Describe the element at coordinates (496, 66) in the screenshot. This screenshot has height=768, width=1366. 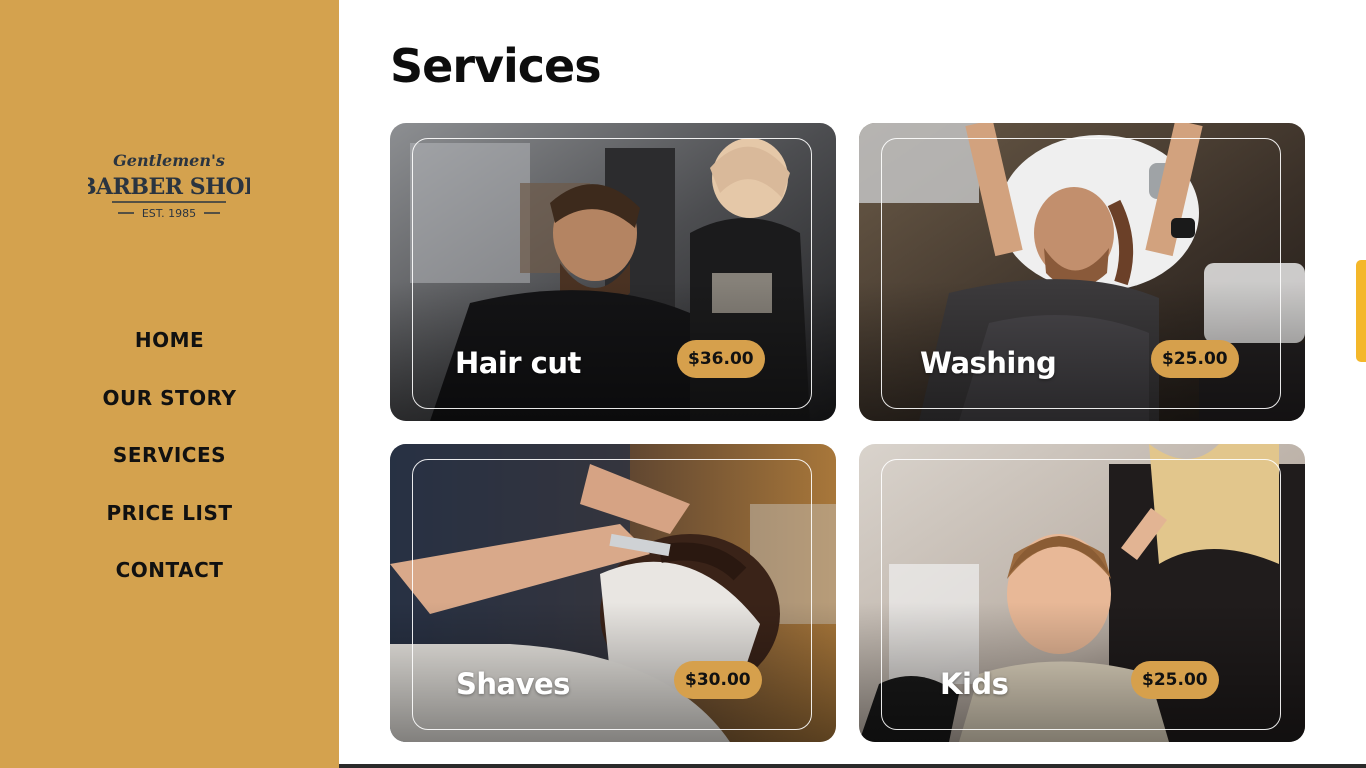
I see `page-title: Services` at that location.